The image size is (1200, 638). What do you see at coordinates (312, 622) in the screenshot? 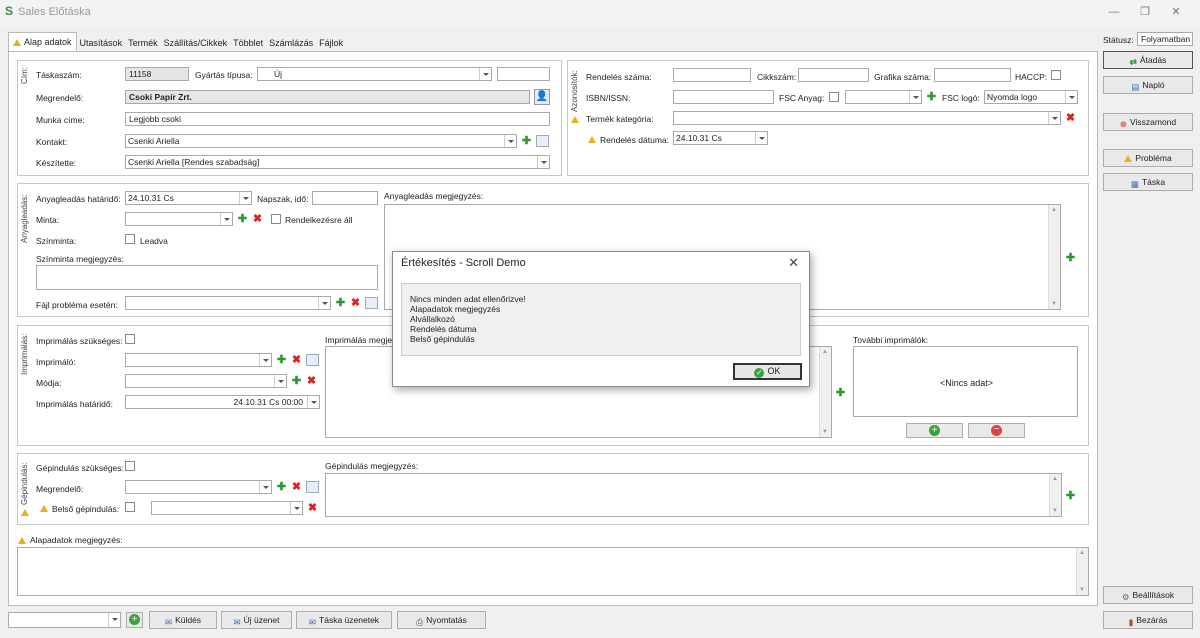
I see `mail-list-icon: ✉` at bounding box center [312, 622].